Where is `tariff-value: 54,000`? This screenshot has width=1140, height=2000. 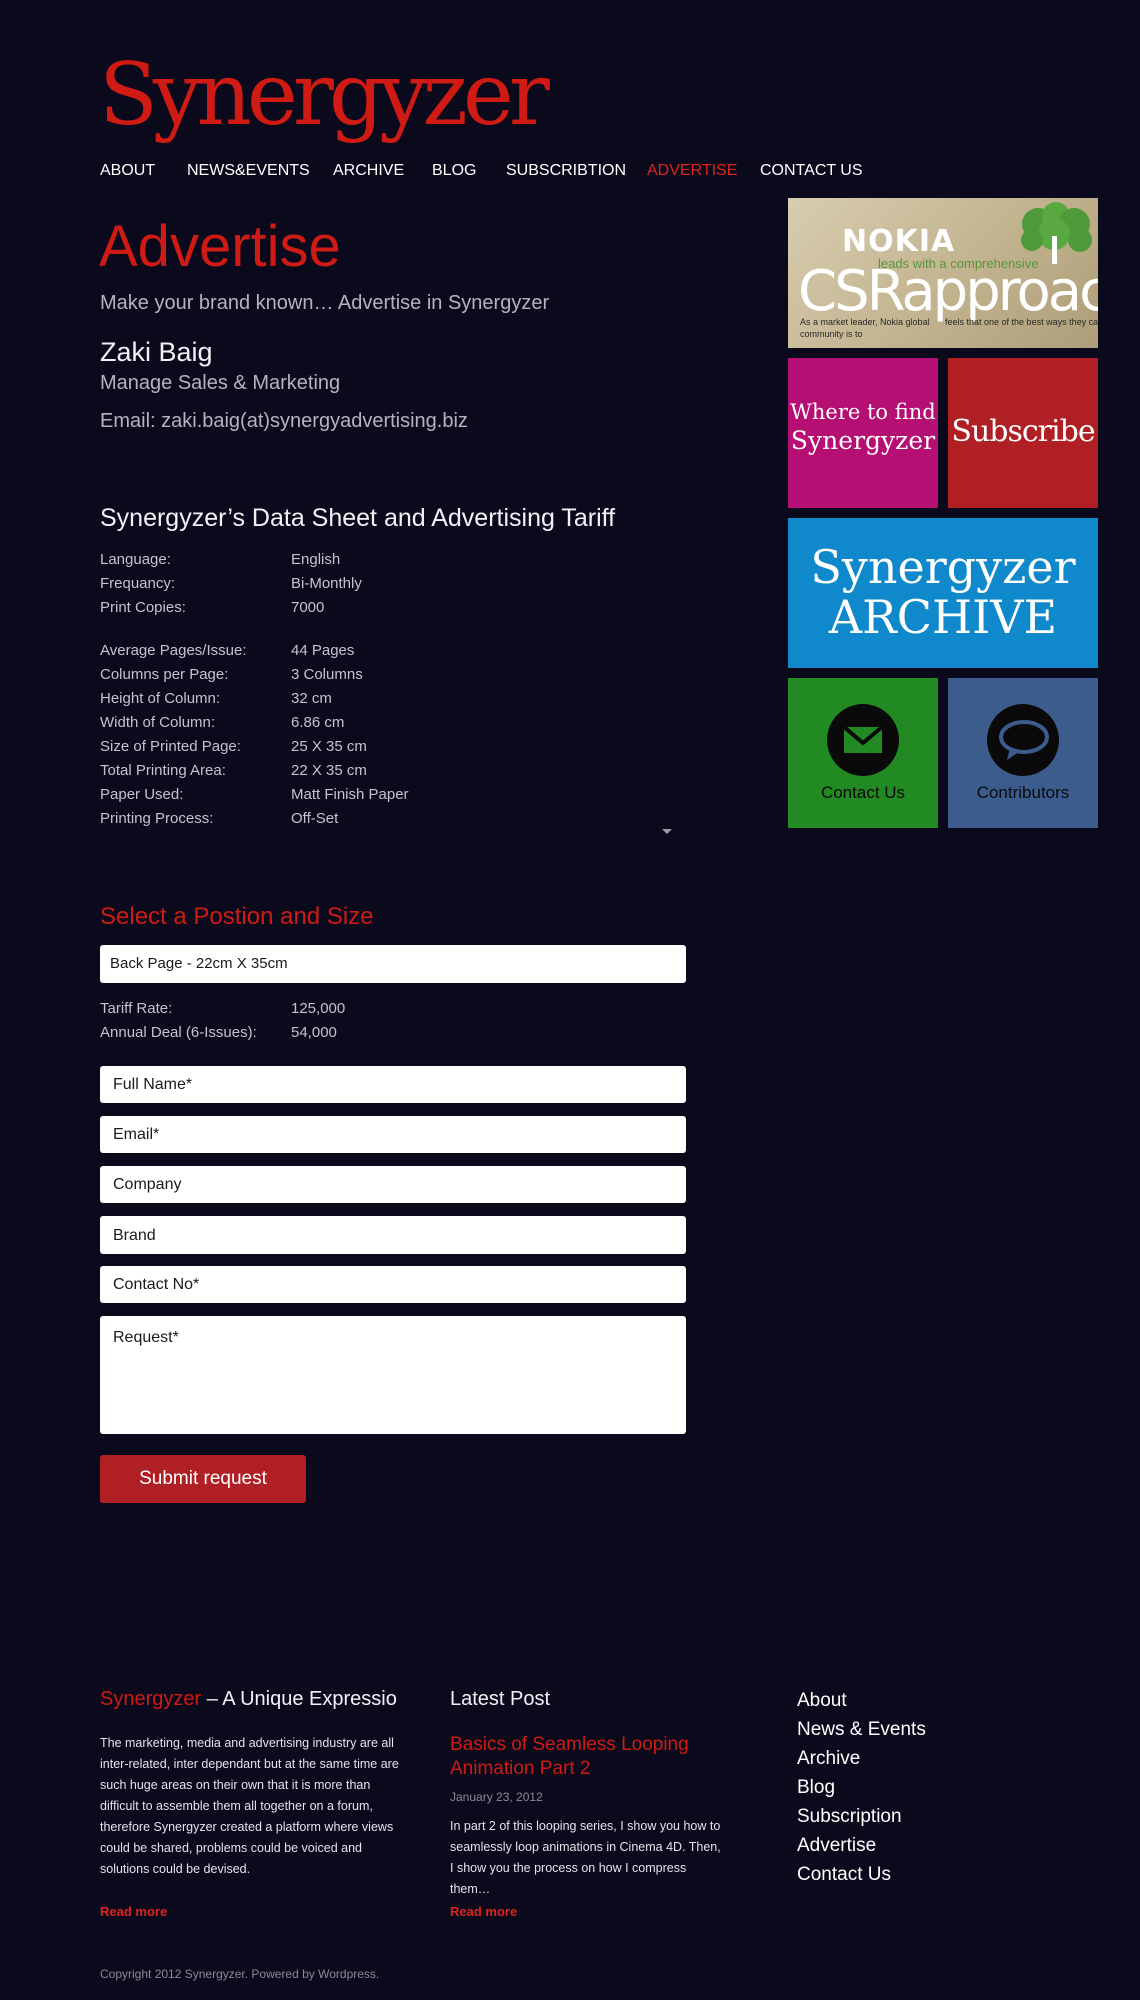 tariff-value: 54,000 is located at coordinates (314, 1032).